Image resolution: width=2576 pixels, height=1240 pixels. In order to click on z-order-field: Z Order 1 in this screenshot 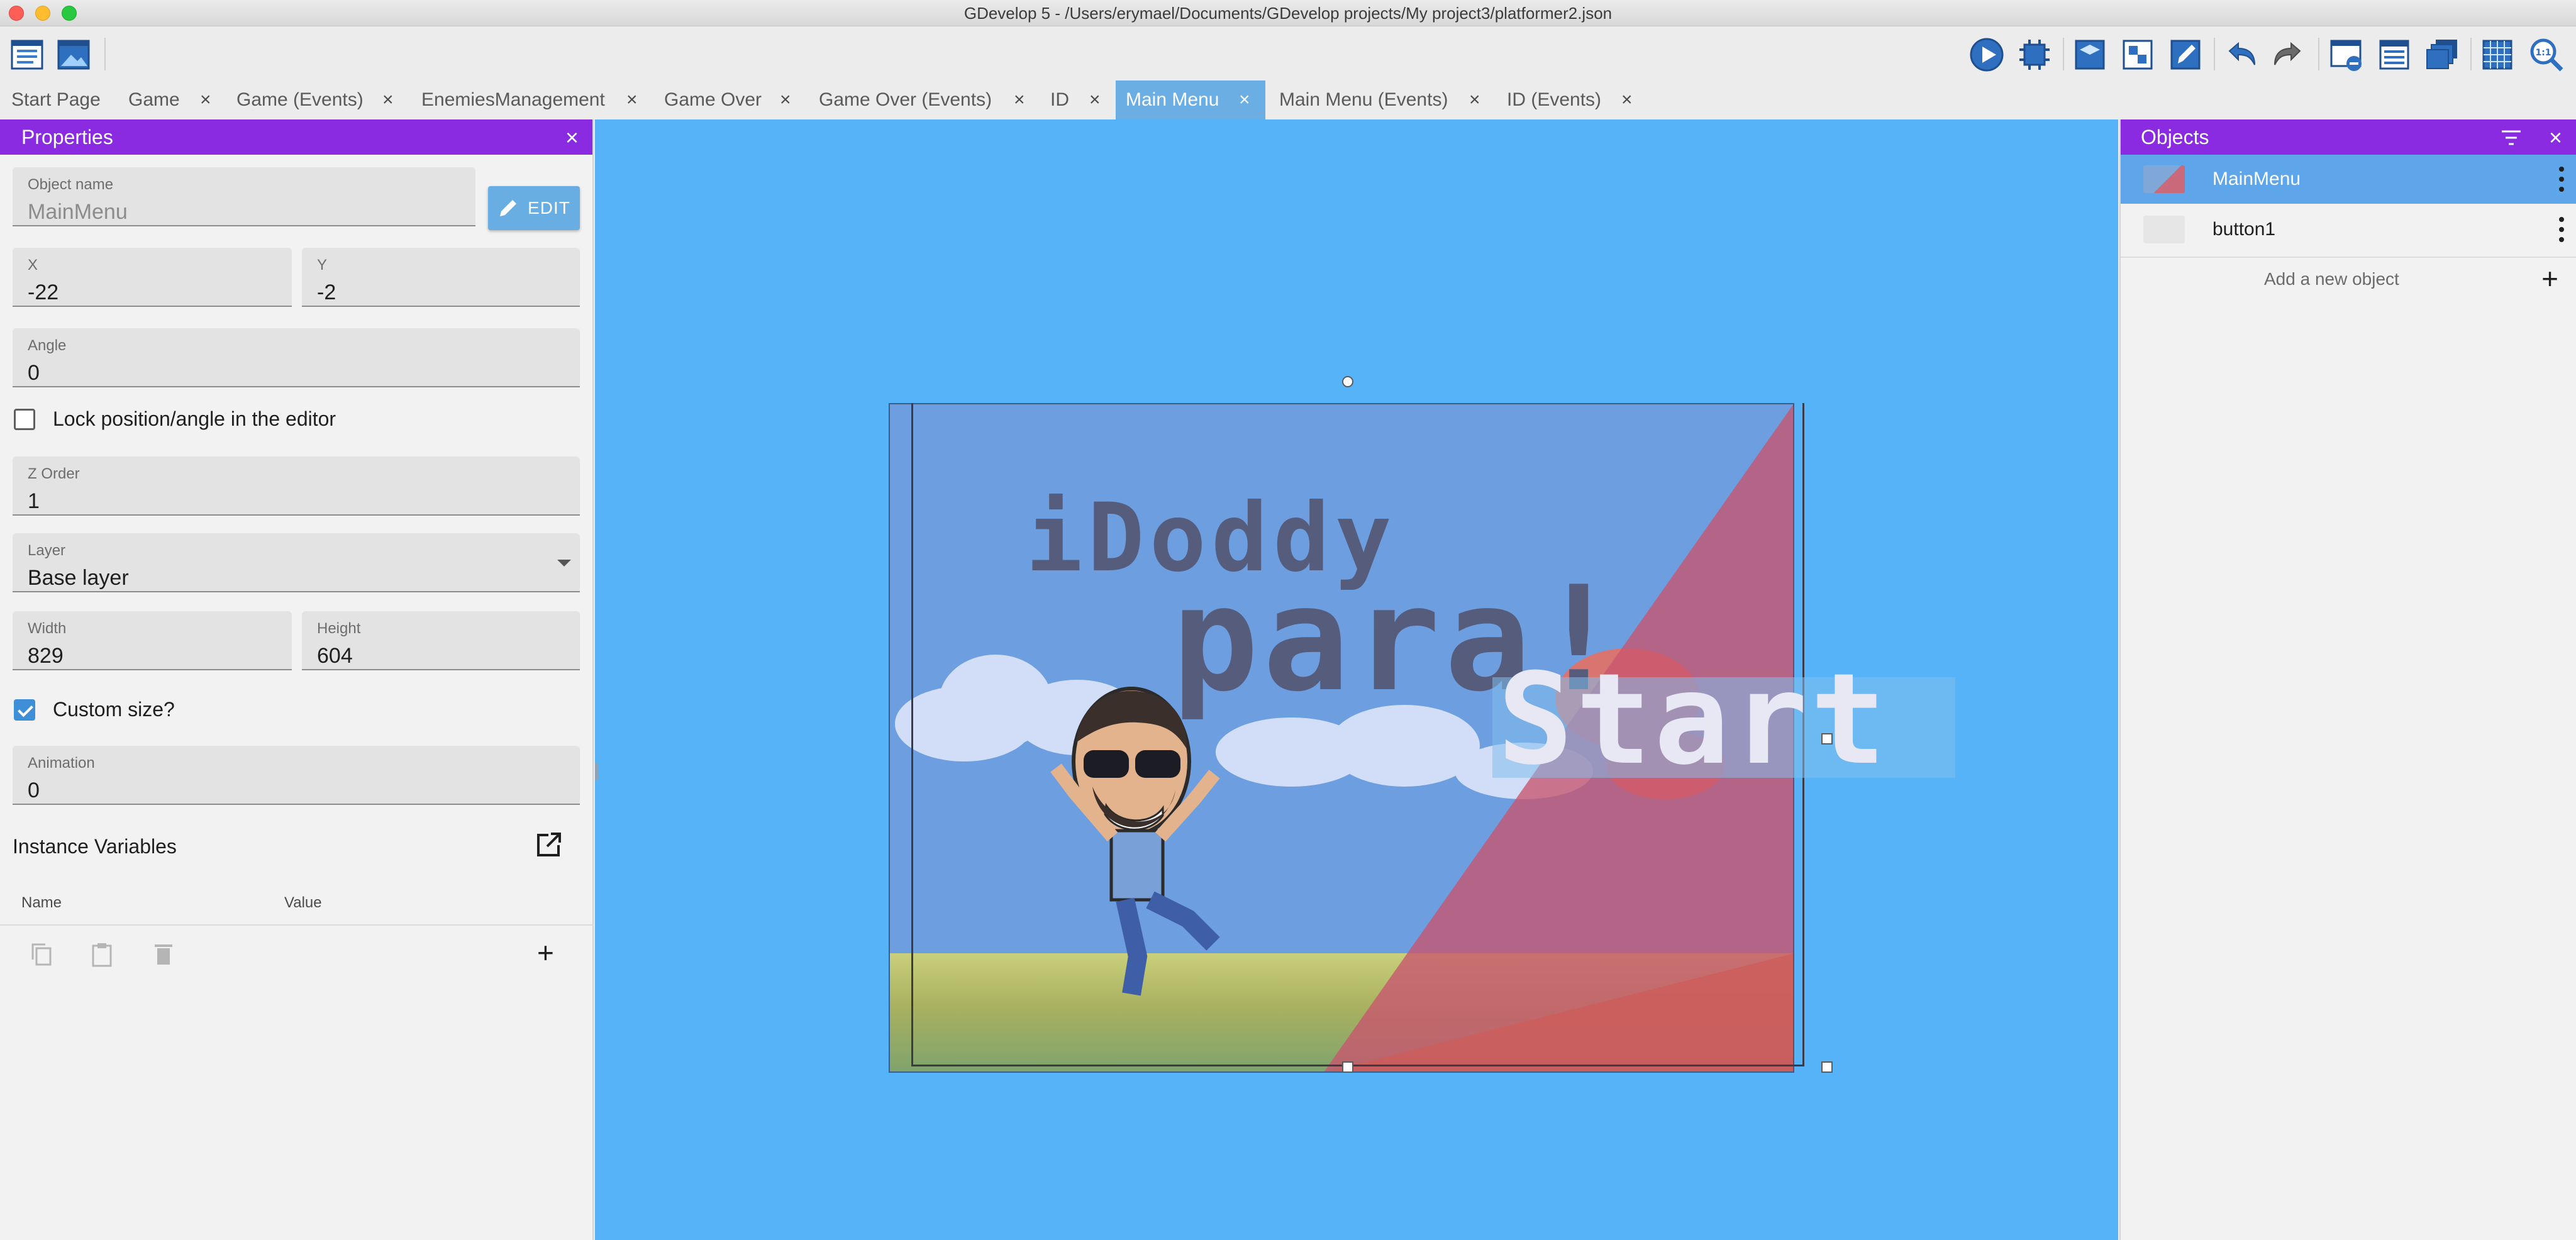, I will do `click(296, 486)`.